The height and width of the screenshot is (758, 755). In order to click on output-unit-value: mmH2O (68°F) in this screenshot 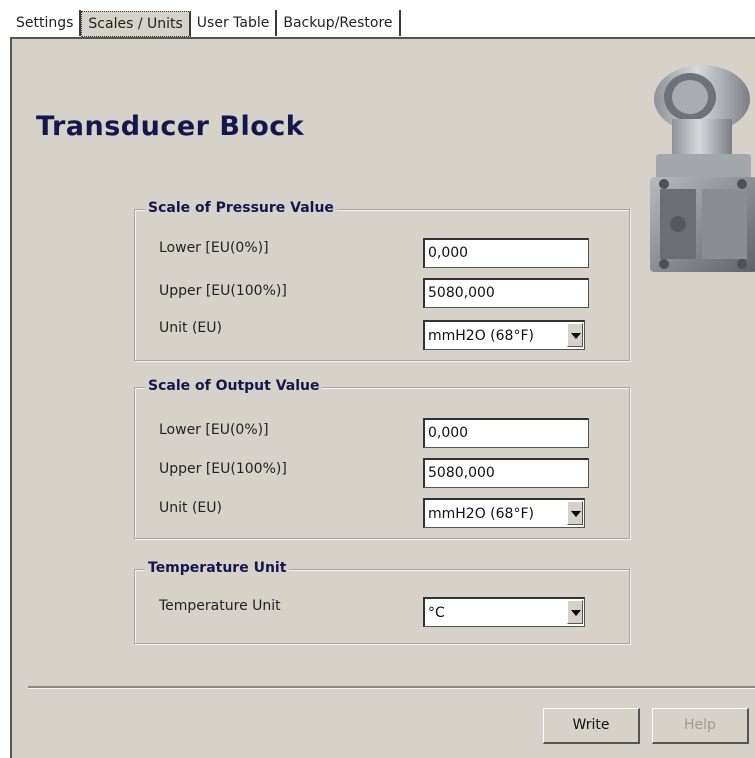, I will do `click(481, 514)`.